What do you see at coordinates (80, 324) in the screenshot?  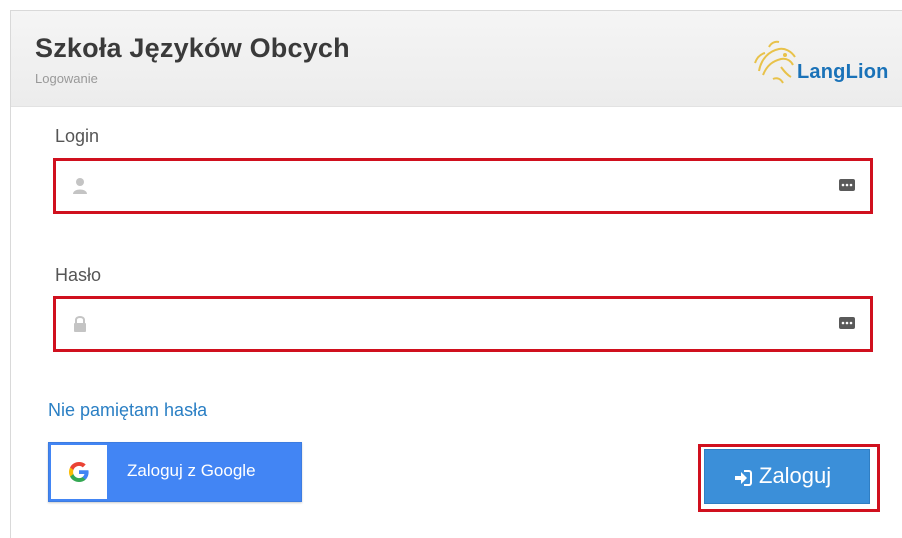 I see `lock-icon` at bounding box center [80, 324].